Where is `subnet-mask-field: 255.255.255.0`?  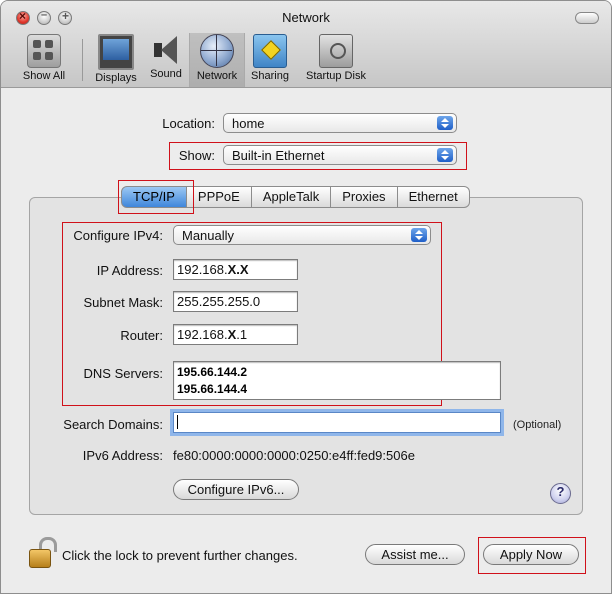 subnet-mask-field: 255.255.255.0 is located at coordinates (235, 301).